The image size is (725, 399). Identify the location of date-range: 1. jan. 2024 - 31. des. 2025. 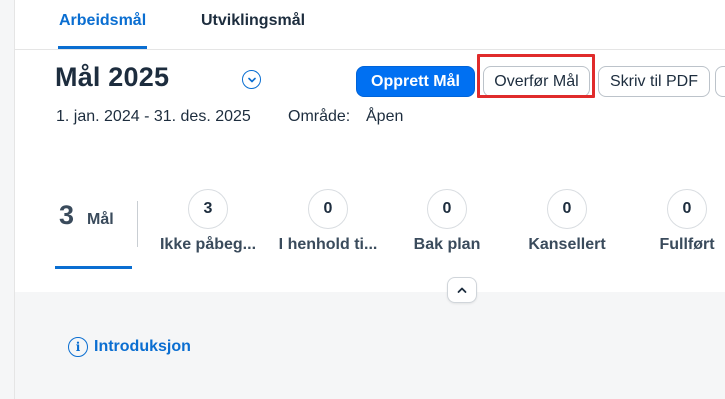
(153, 116).